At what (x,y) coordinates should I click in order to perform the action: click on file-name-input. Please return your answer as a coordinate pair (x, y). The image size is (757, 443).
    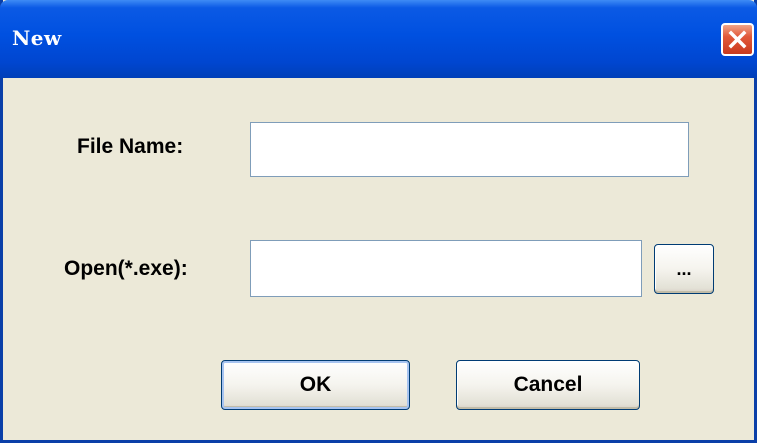
    Looking at the image, I should click on (469, 149).